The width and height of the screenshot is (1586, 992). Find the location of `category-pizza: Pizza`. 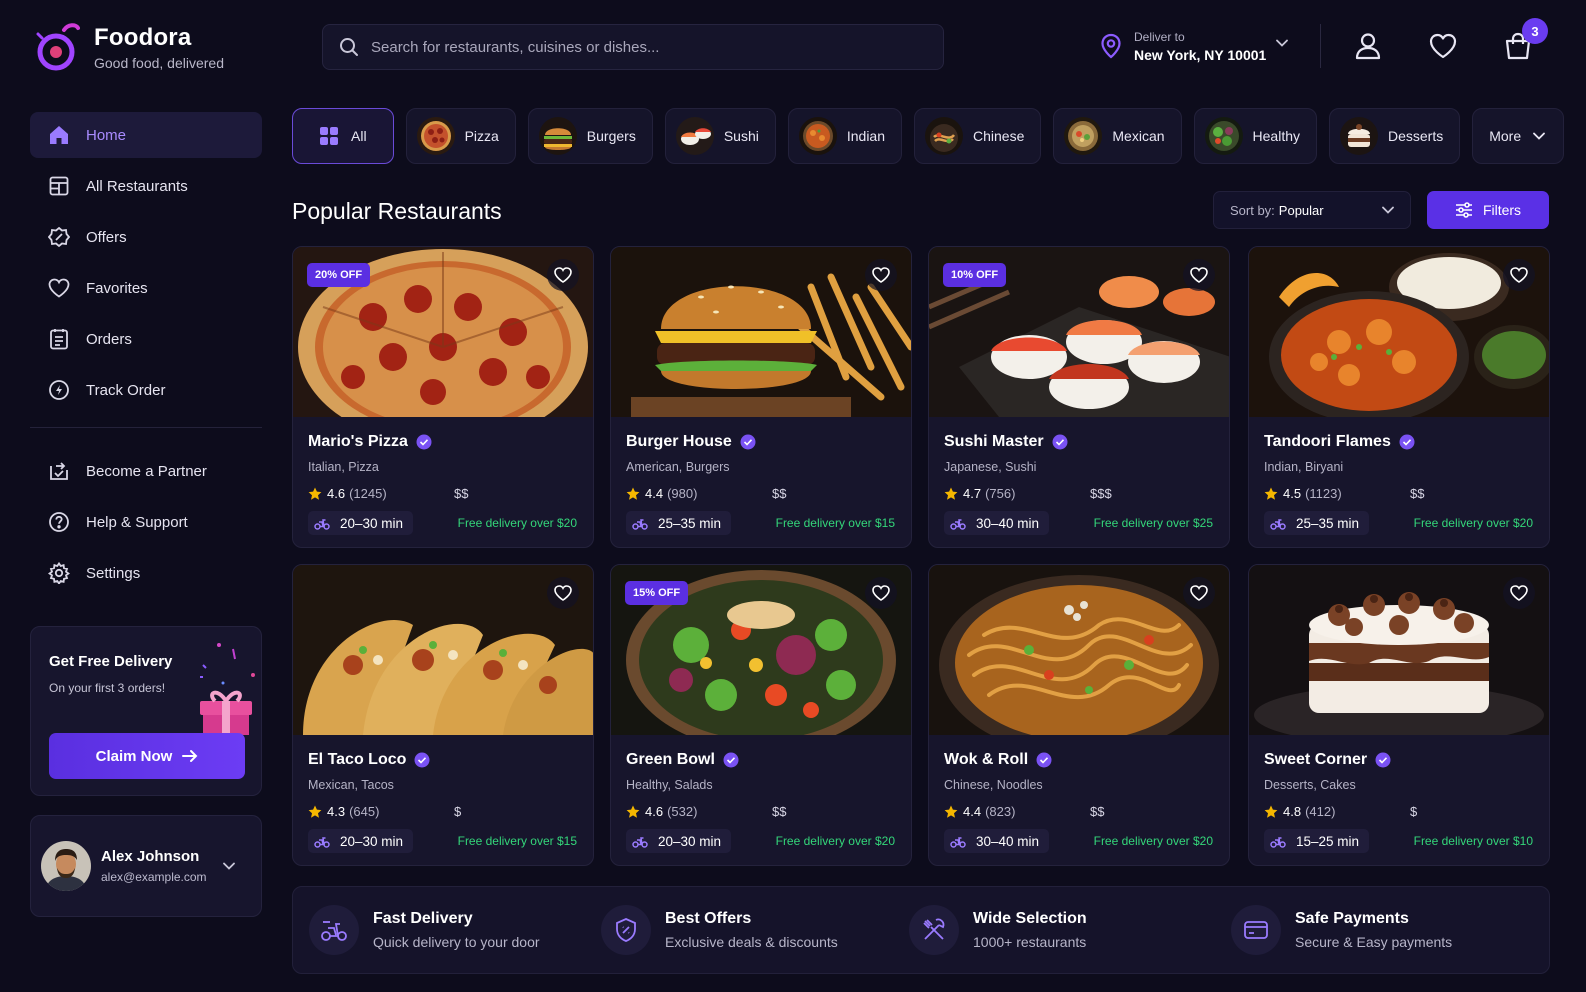

category-pizza: Pizza is located at coordinates (460, 136).